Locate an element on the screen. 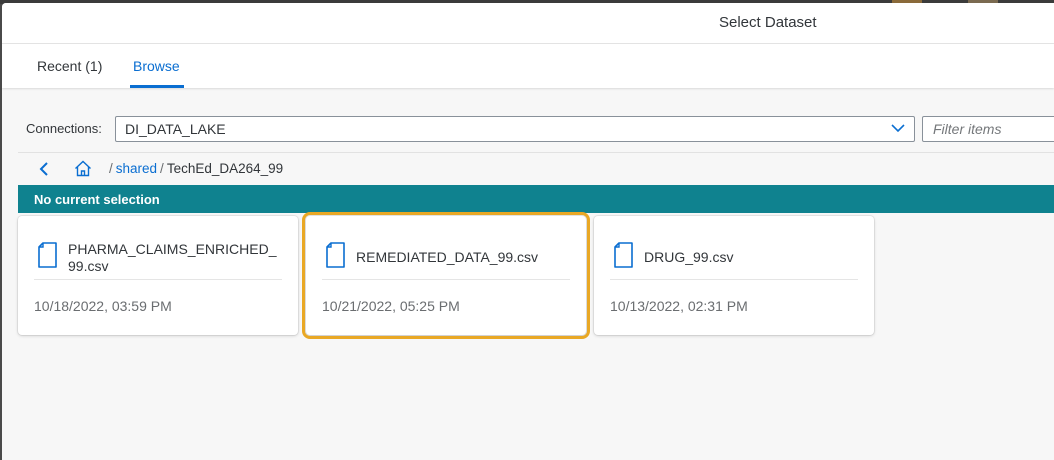  file-modified-date: 10/13/2022, 02:31 PM is located at coordinates (679, 306).